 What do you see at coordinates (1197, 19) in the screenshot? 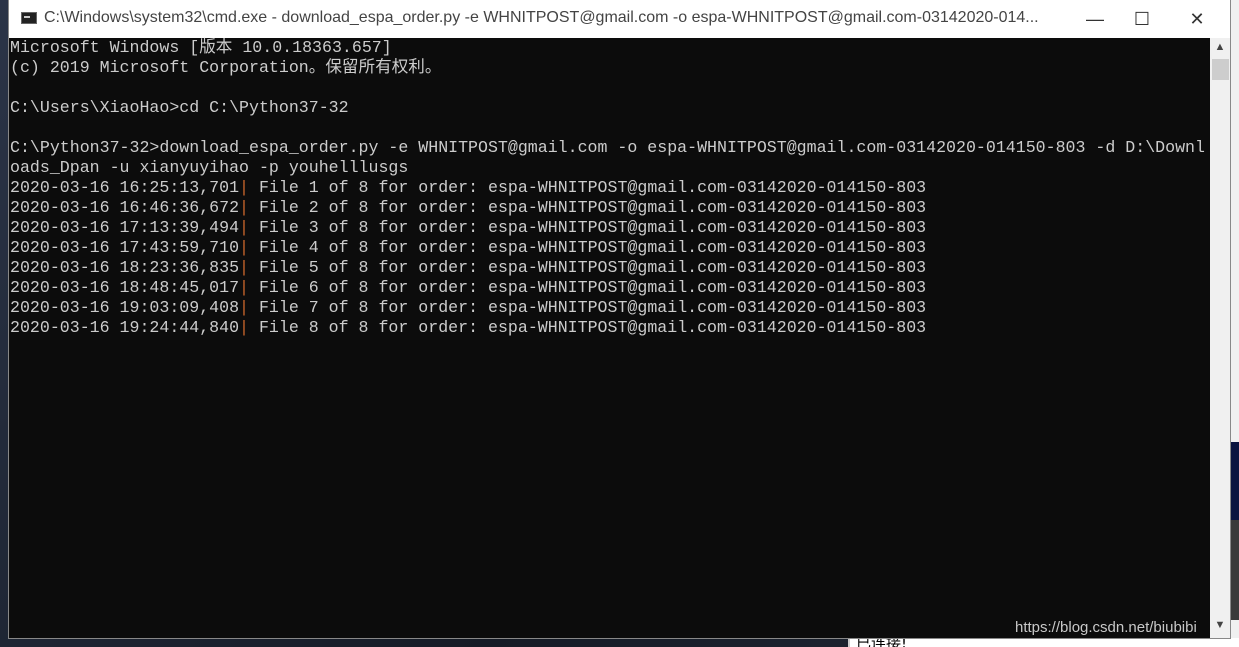
I see `close-button: ✕` at bounding box center [1197, 19].